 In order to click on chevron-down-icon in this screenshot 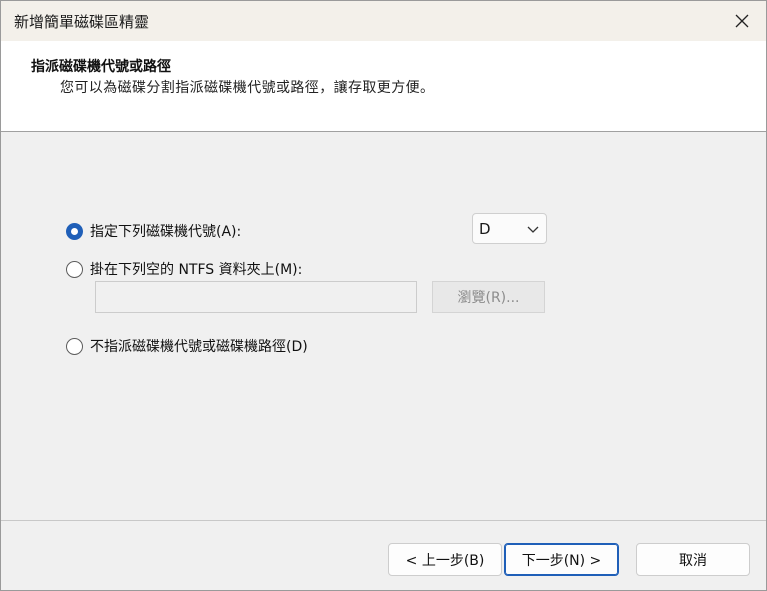, I will do `click(533, 229)`.